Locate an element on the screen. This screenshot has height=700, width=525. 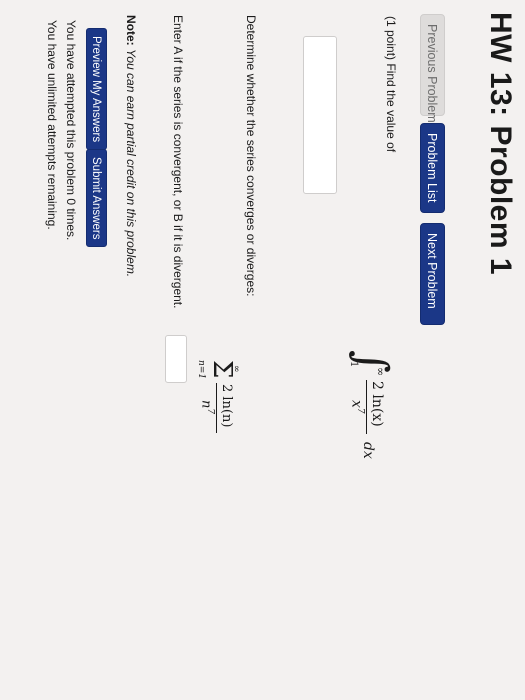
integral-lower-limit: 1 is located at coordinates (353, 364).